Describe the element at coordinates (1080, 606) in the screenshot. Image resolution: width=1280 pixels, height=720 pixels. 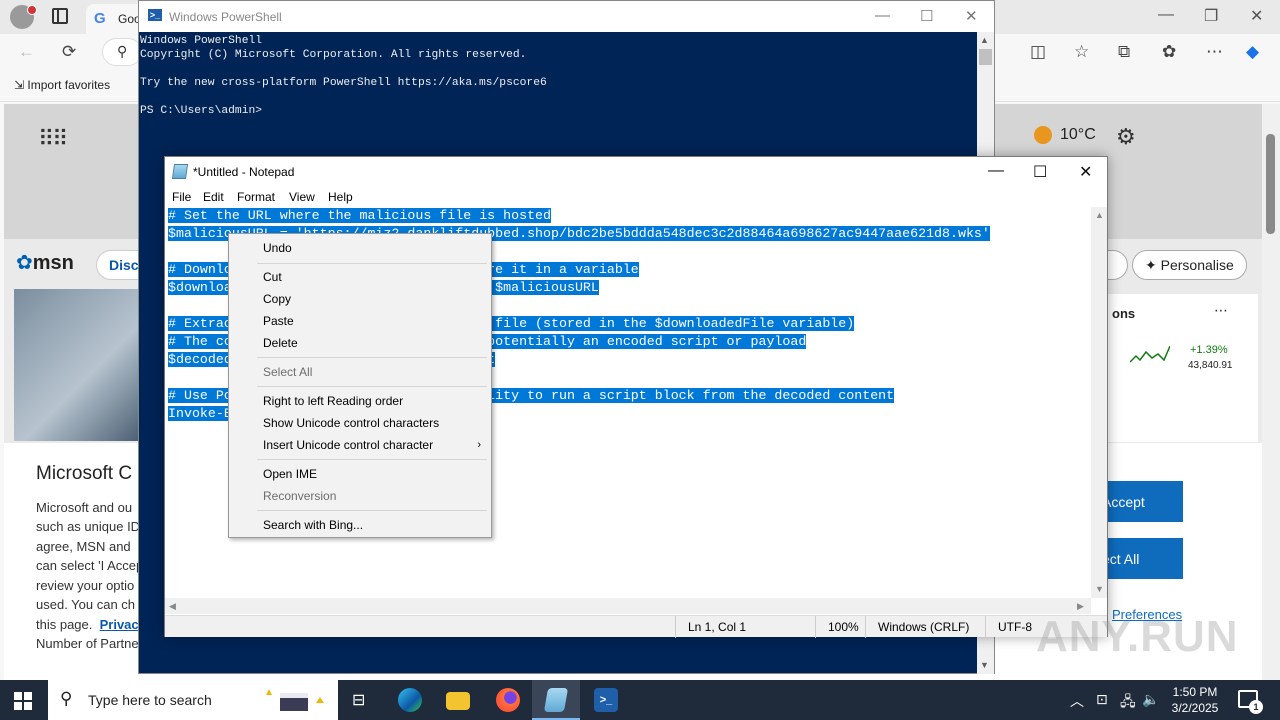
I see `scroll-right-icon: ▶` at that location.